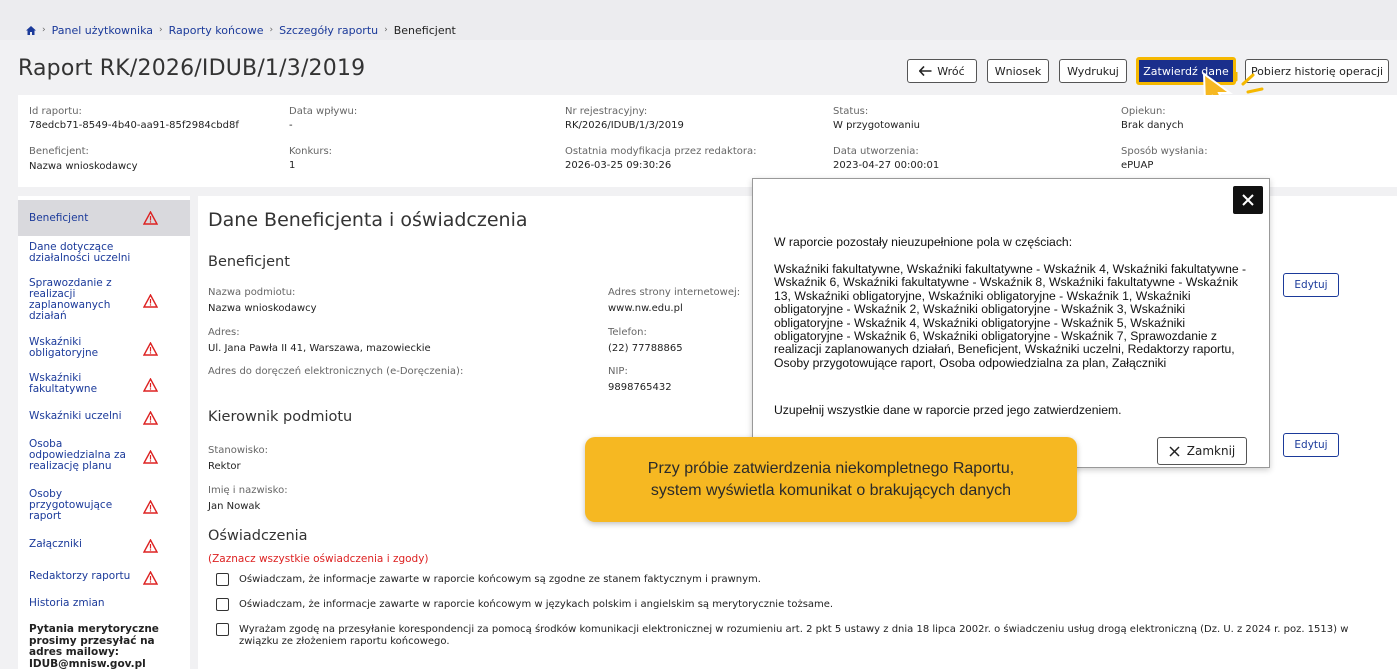  I want to click on breadcrumb-current: Beneficjent, so click(424, 30).